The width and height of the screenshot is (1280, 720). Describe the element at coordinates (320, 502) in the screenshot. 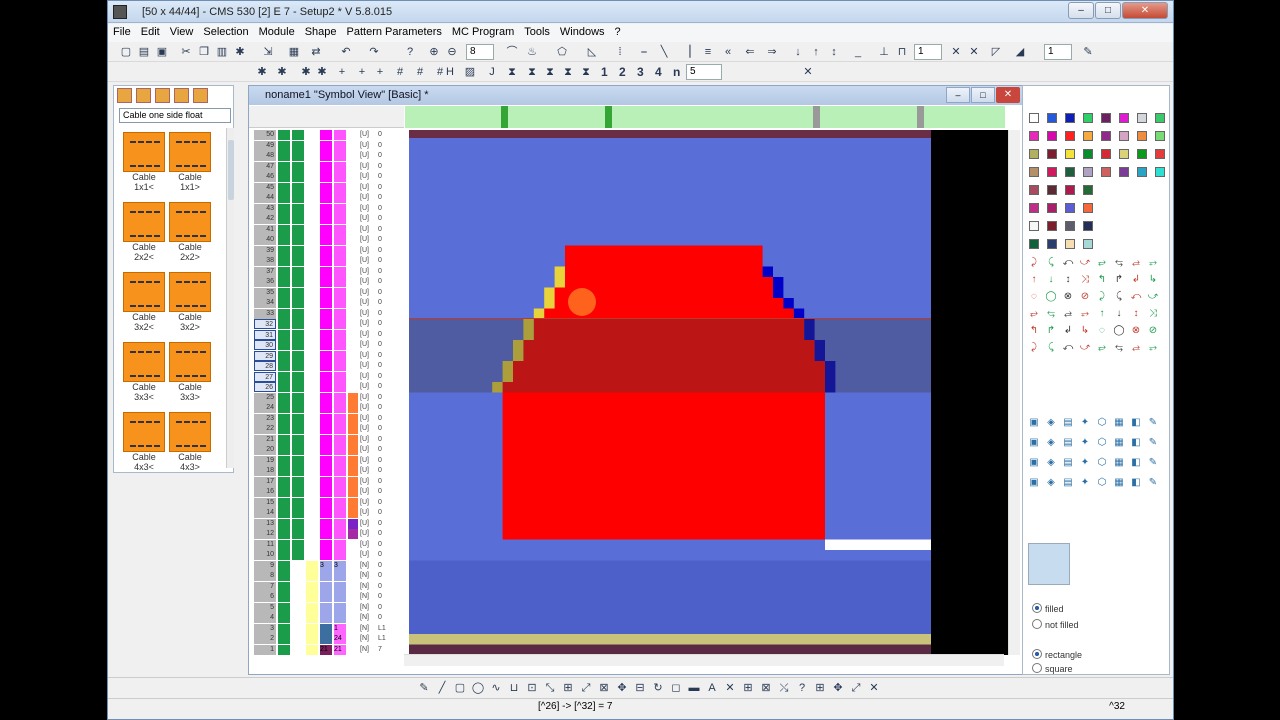

I see `control-row: 15 [U] 0` at that location.